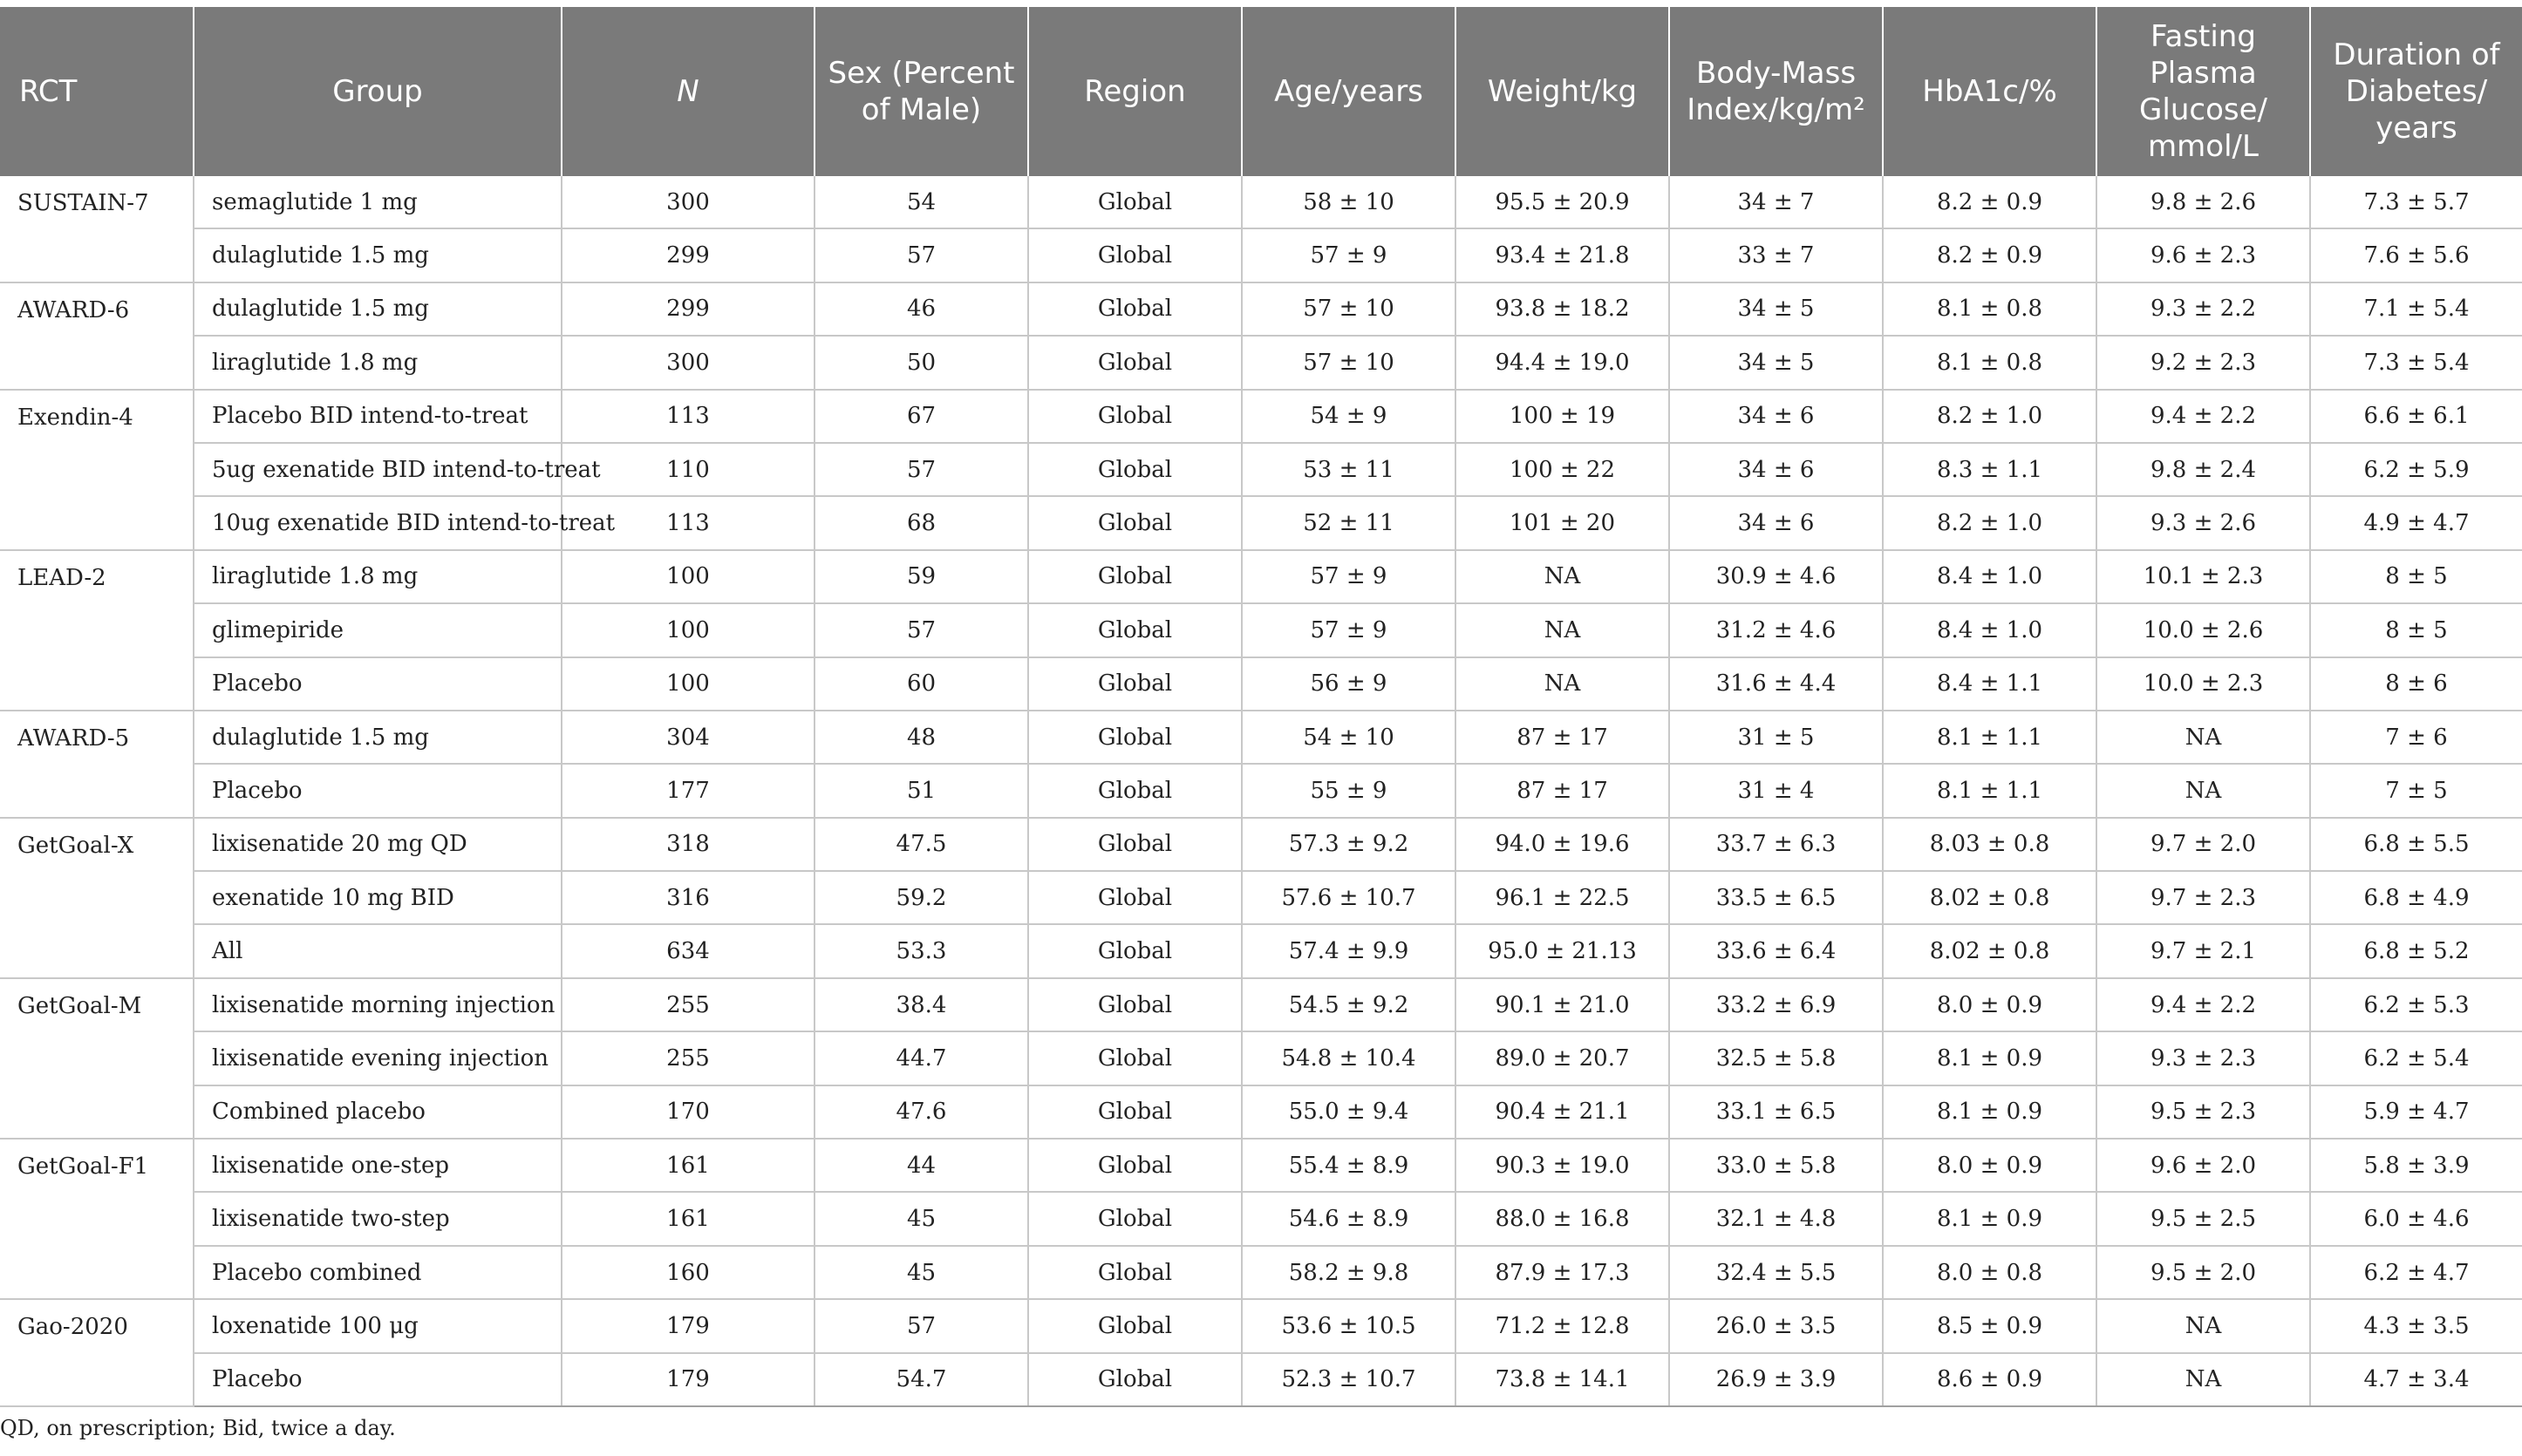  I want to click on value-cell: 8.4 ± 1.1, so click(1990, 684).